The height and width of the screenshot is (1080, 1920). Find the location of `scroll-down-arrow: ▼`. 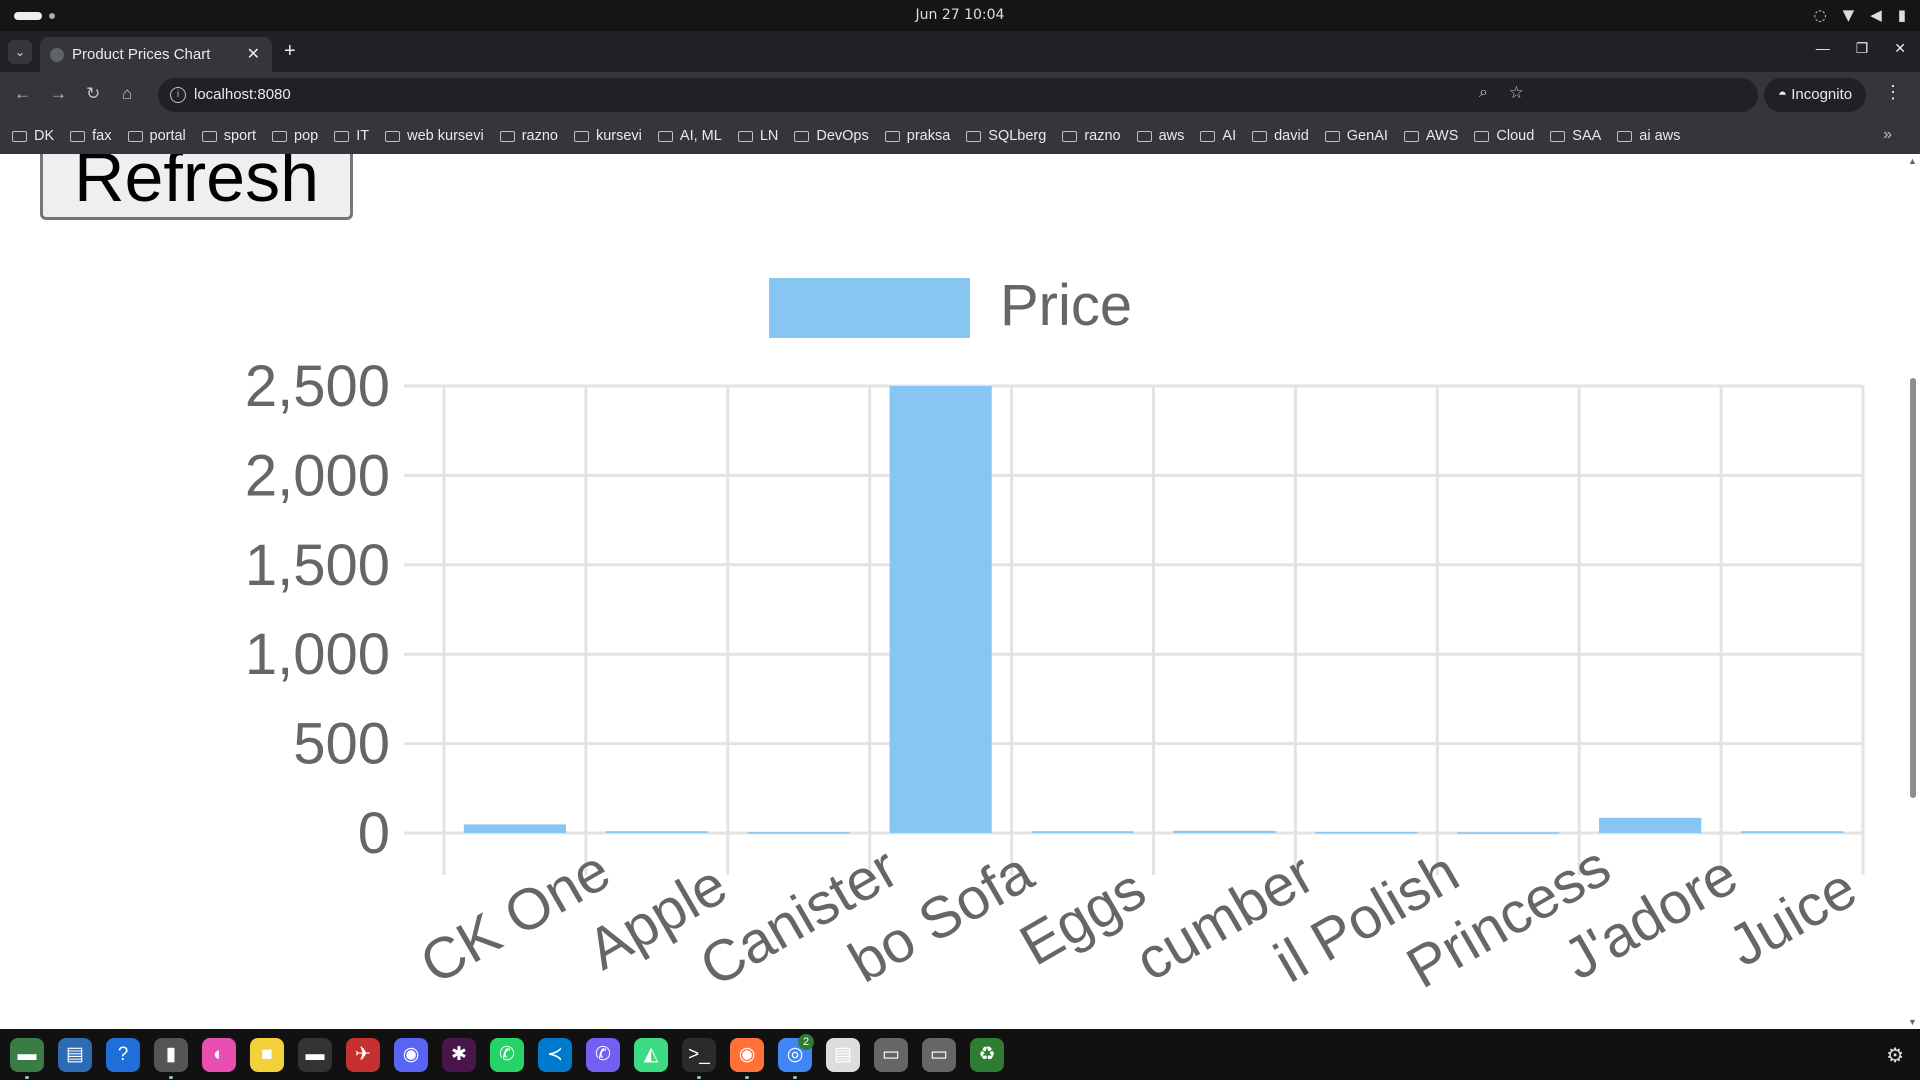

scroll-down-arrow: ▼ is located at coordinates (1912, 1022).